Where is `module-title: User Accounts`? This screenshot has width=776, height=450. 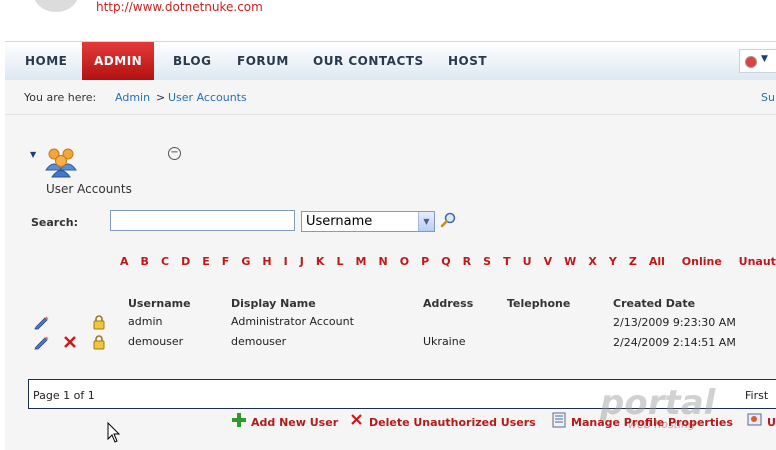 module-title: User Accounts is located at coordinates (89, 189).